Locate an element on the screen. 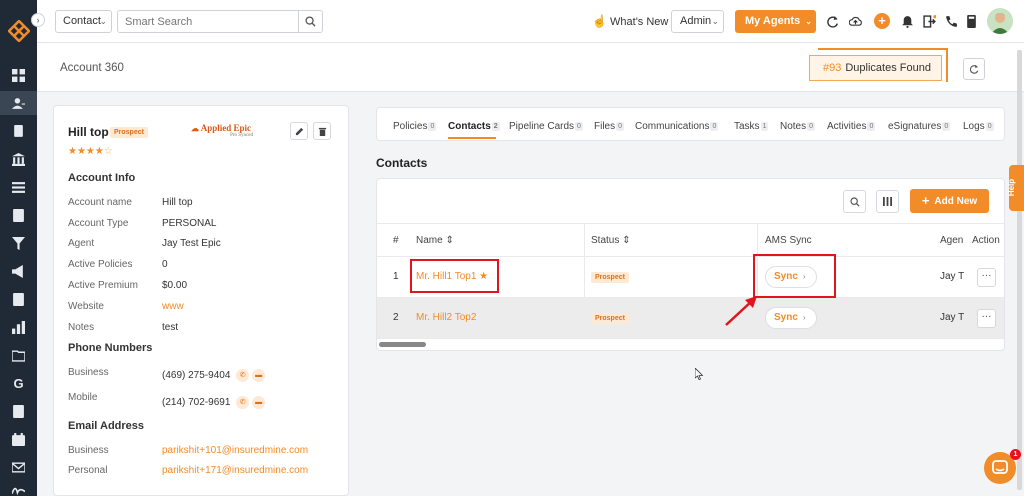  phone-value: (214) 702-9691 ✆ ▬ is located at coordinates (214, 402).